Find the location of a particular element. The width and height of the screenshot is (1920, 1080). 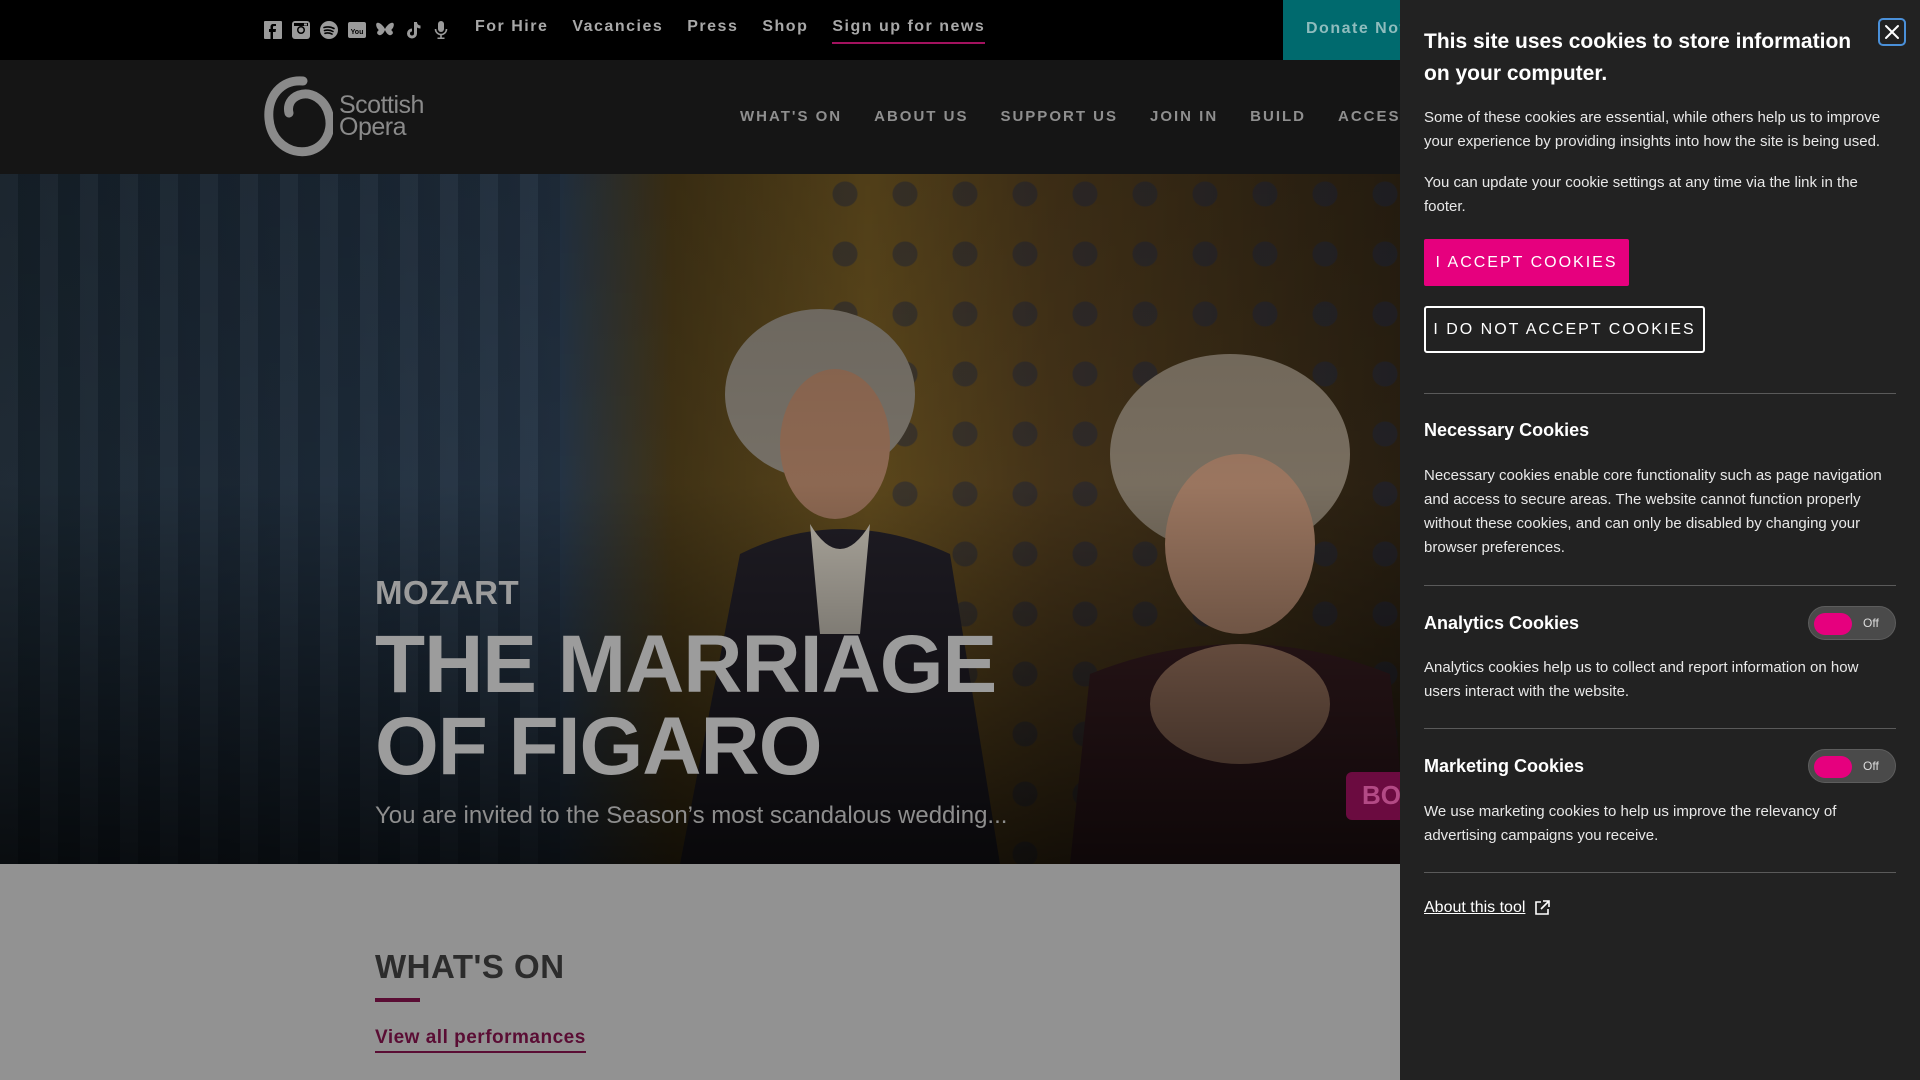

scottish-opera-logo: Scottish Opera is located at coordinates (343, 116).